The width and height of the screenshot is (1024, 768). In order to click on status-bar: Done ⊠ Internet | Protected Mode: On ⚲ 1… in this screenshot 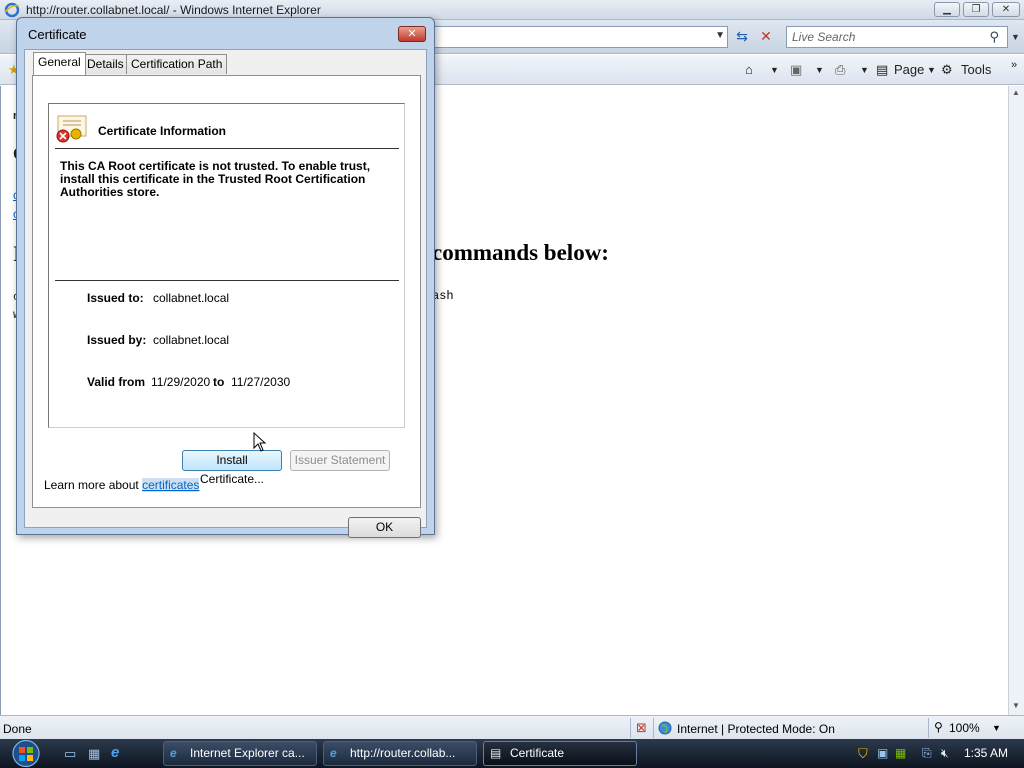, I will do `click(512, 727)`.